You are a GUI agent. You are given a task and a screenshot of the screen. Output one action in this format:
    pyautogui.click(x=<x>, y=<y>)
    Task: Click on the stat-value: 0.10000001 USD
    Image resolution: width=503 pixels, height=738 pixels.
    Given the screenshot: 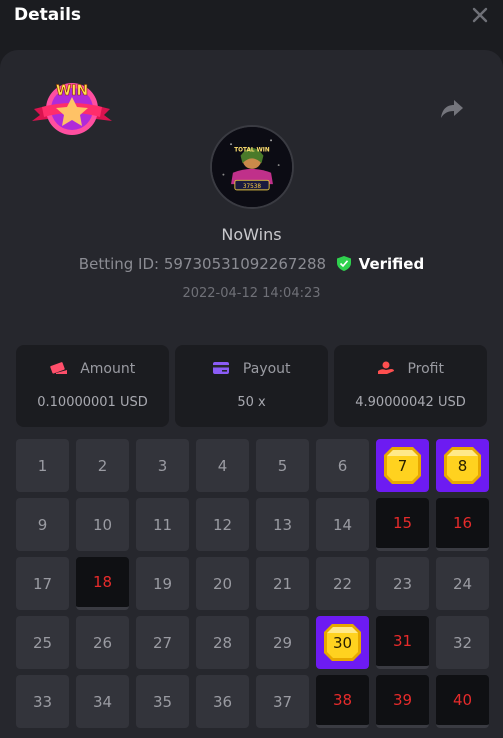 What is the action you would take?
    pyautogui.click(x=92, y=402)
    